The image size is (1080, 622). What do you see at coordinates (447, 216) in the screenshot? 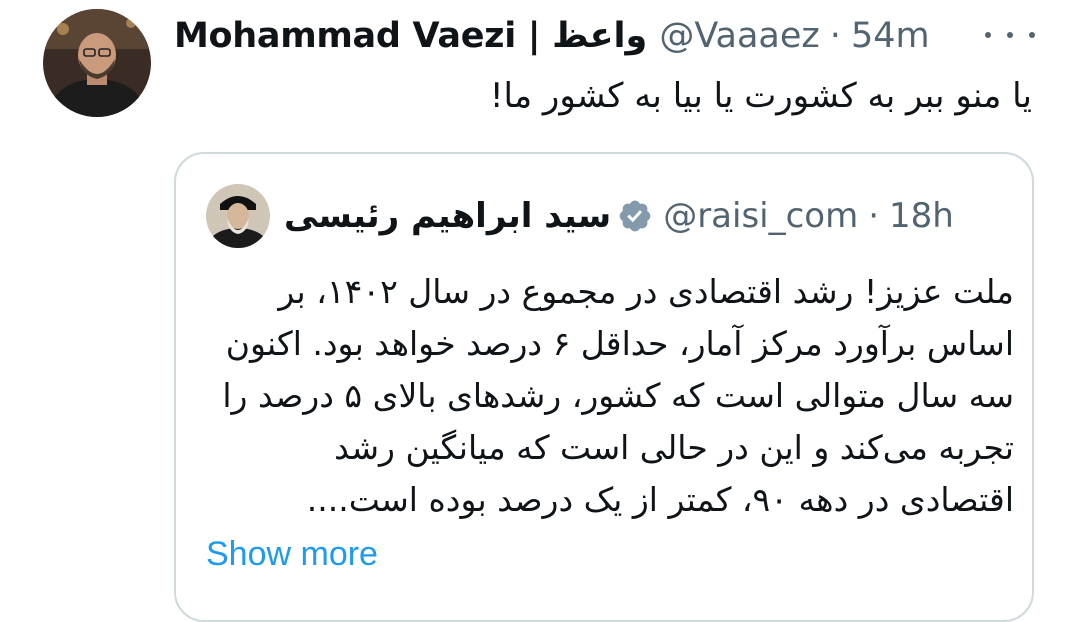
I see `quoted-author-name: سید ابراهیم رئیسی` at bounding box center [447, 216].